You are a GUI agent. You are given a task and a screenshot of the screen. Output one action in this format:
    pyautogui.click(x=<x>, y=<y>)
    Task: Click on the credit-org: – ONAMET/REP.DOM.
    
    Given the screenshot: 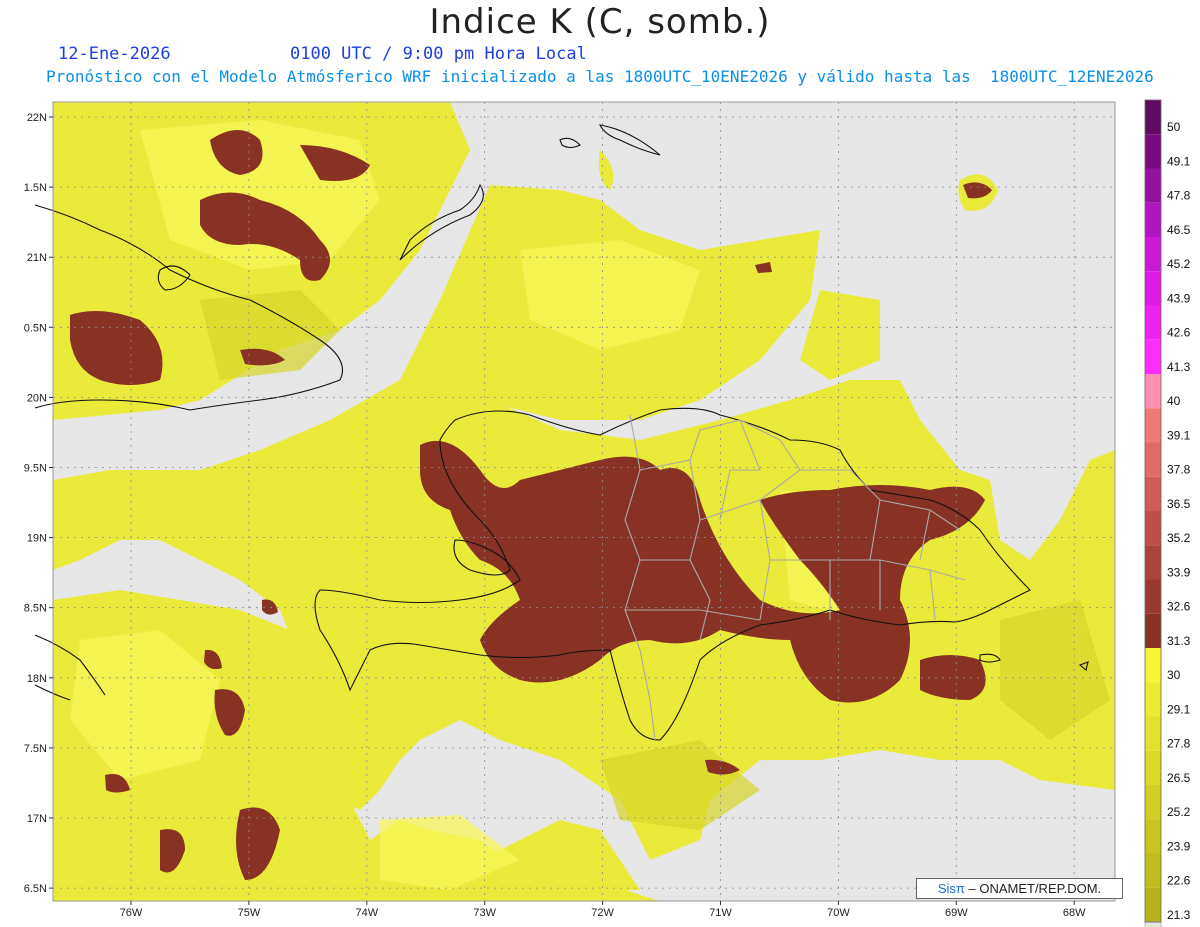 What is the action you would take?
    pyautogui.click(x=1035, y=888)
    